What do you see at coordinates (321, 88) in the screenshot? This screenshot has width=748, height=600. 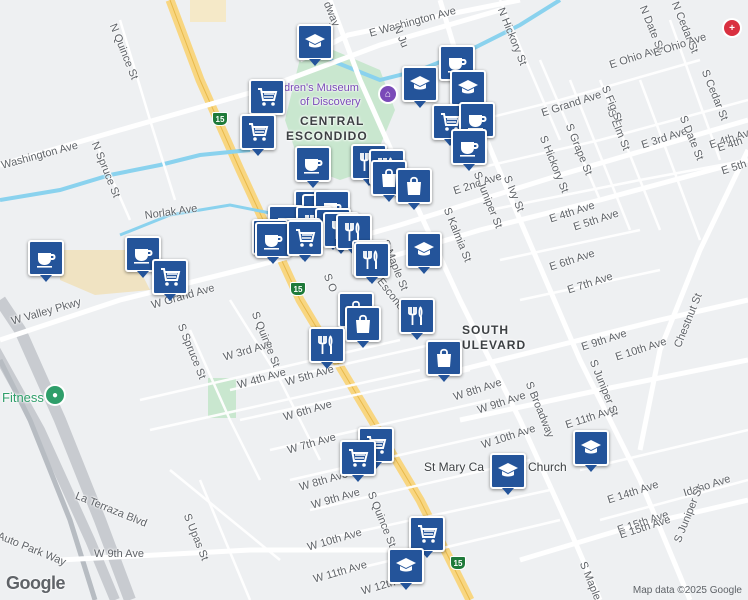 I see `poi-label: dren's Museum` at bounding box center [321, 88].